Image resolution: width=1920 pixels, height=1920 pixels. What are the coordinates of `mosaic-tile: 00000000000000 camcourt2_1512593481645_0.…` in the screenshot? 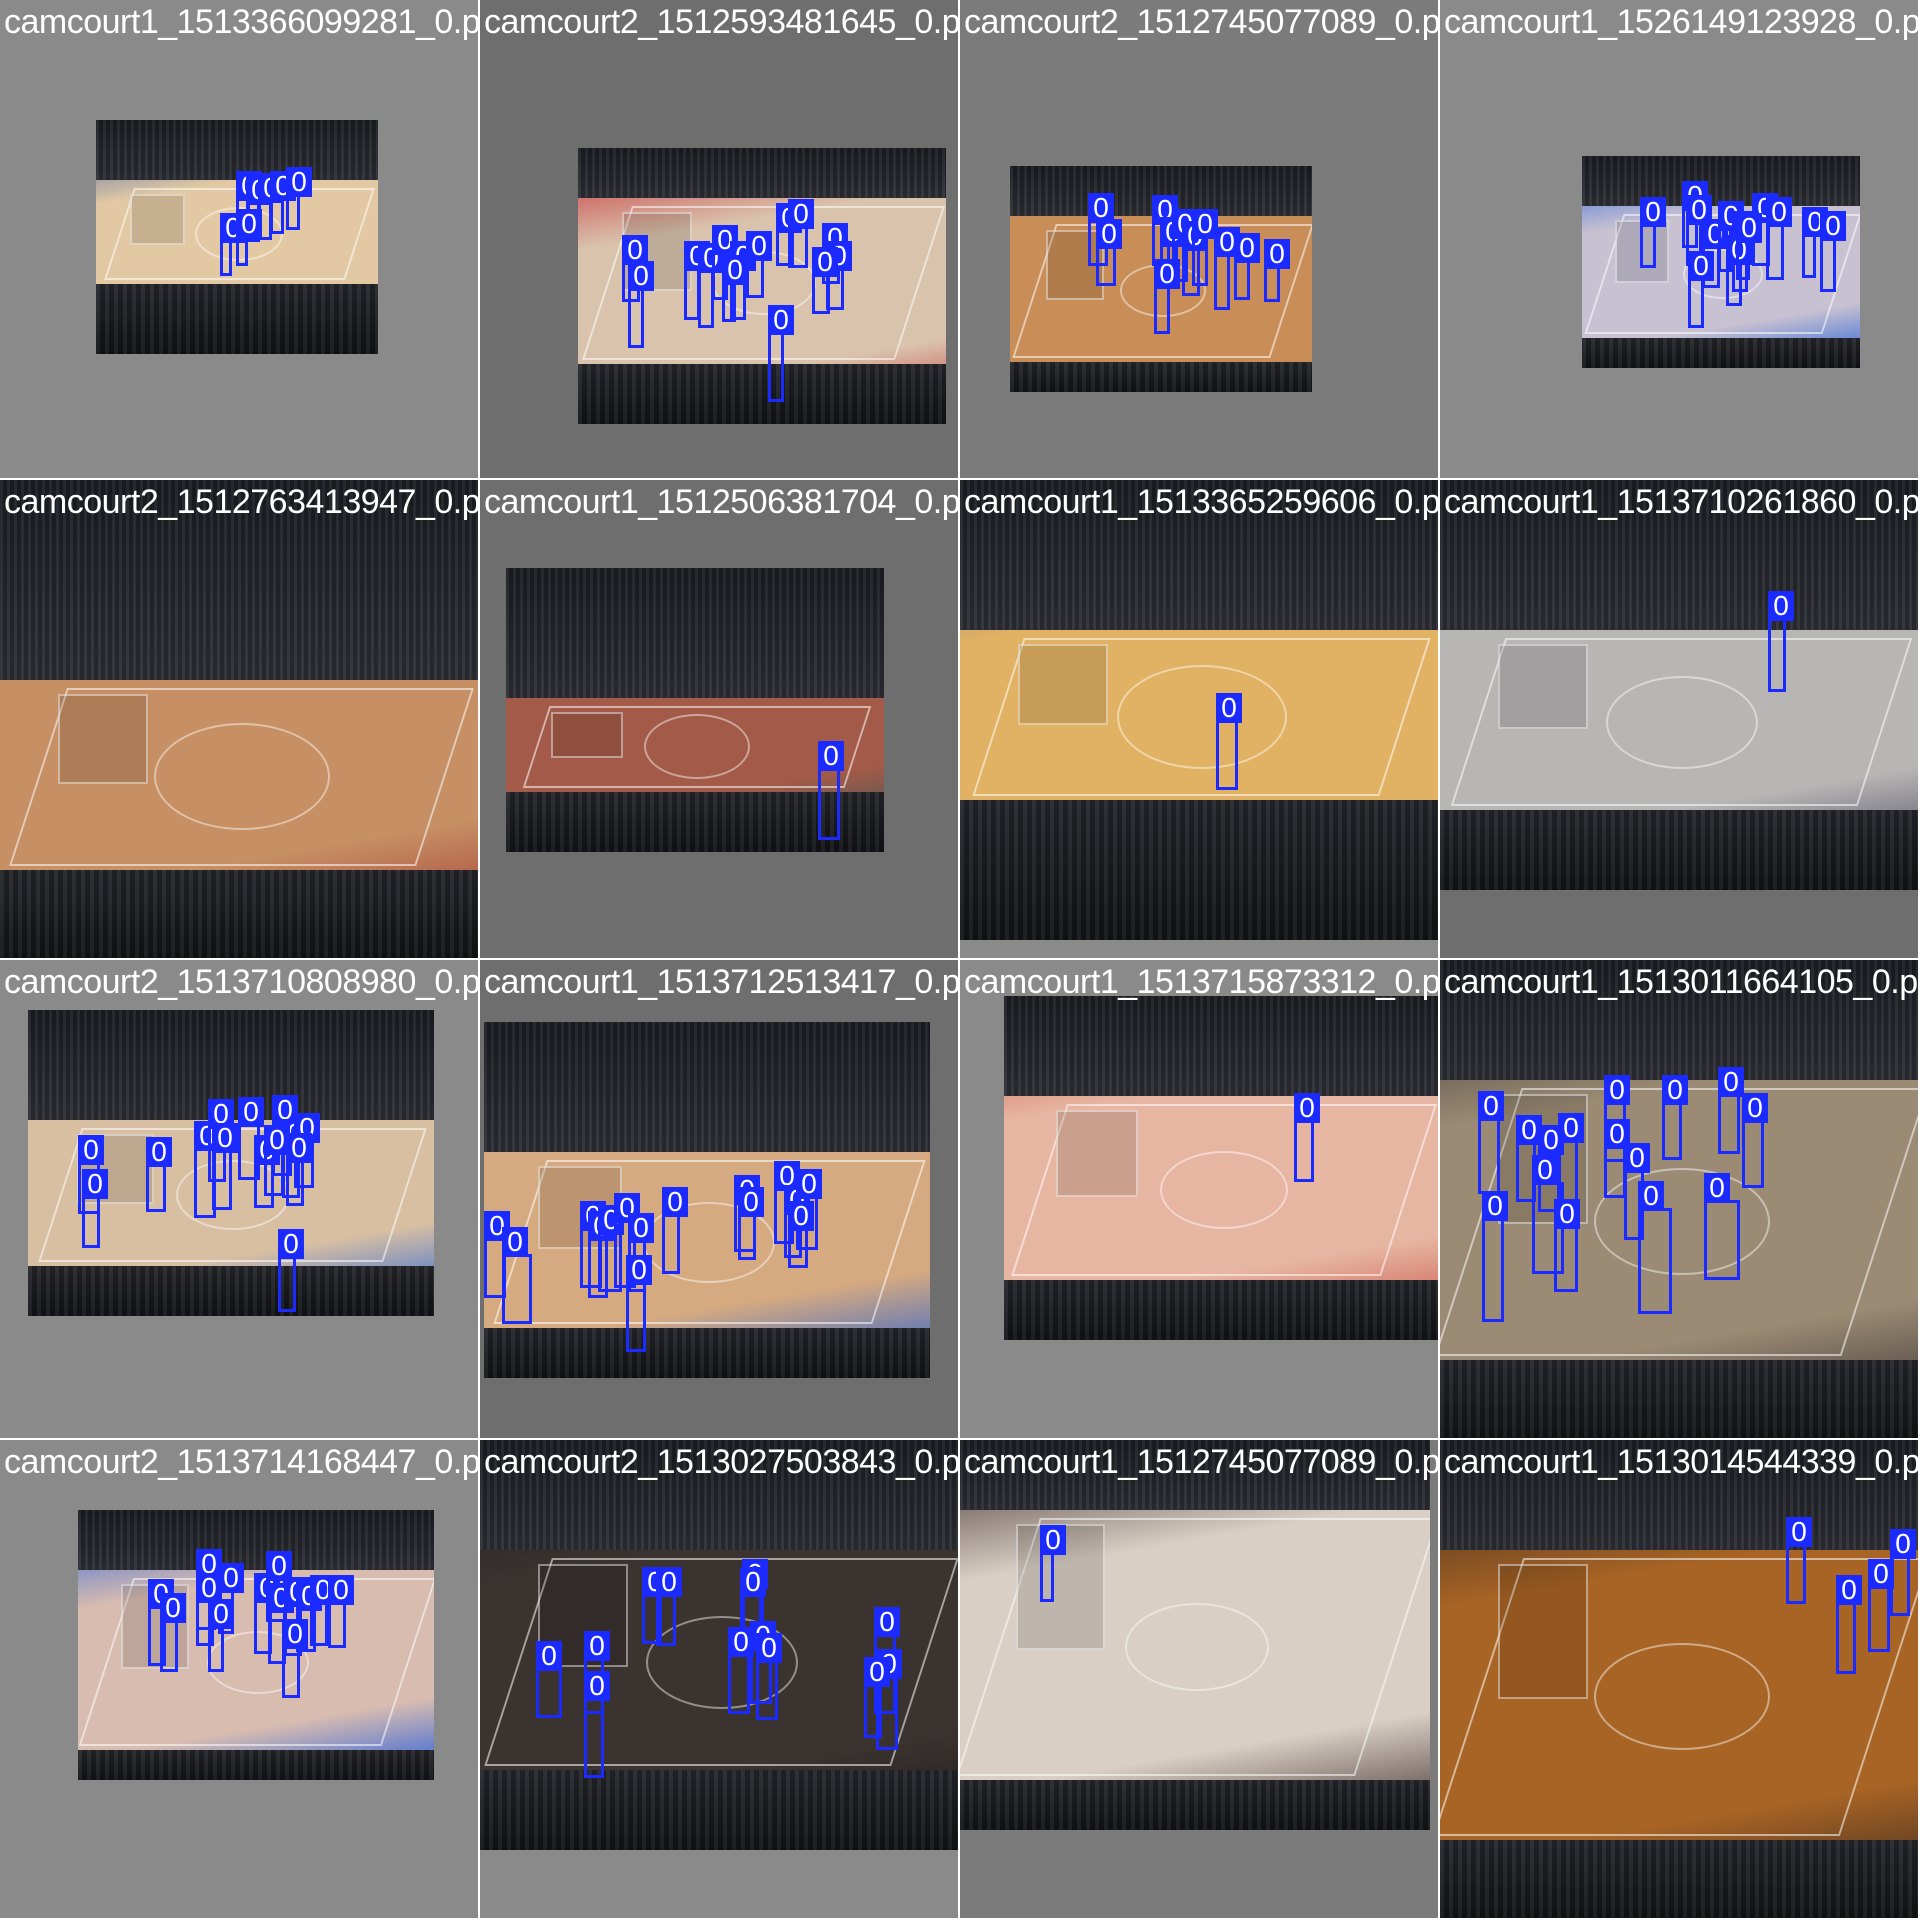 It's located at (720, 240).